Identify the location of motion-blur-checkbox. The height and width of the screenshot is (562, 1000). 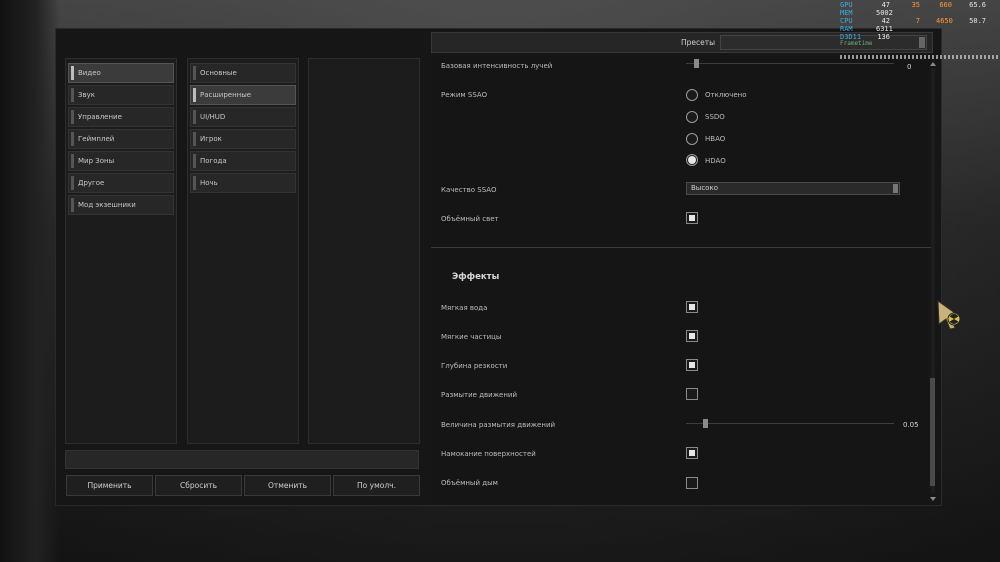
(692, 394).